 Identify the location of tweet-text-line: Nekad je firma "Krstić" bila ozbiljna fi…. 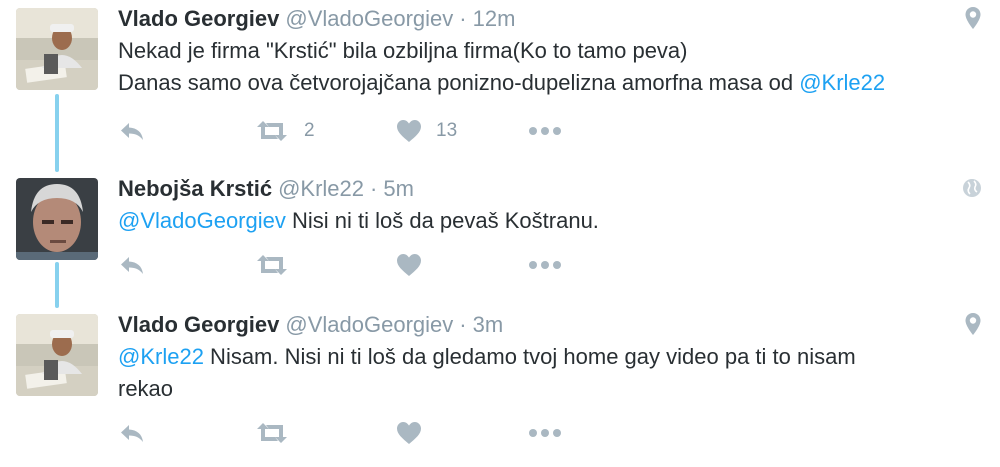
(403, 50).